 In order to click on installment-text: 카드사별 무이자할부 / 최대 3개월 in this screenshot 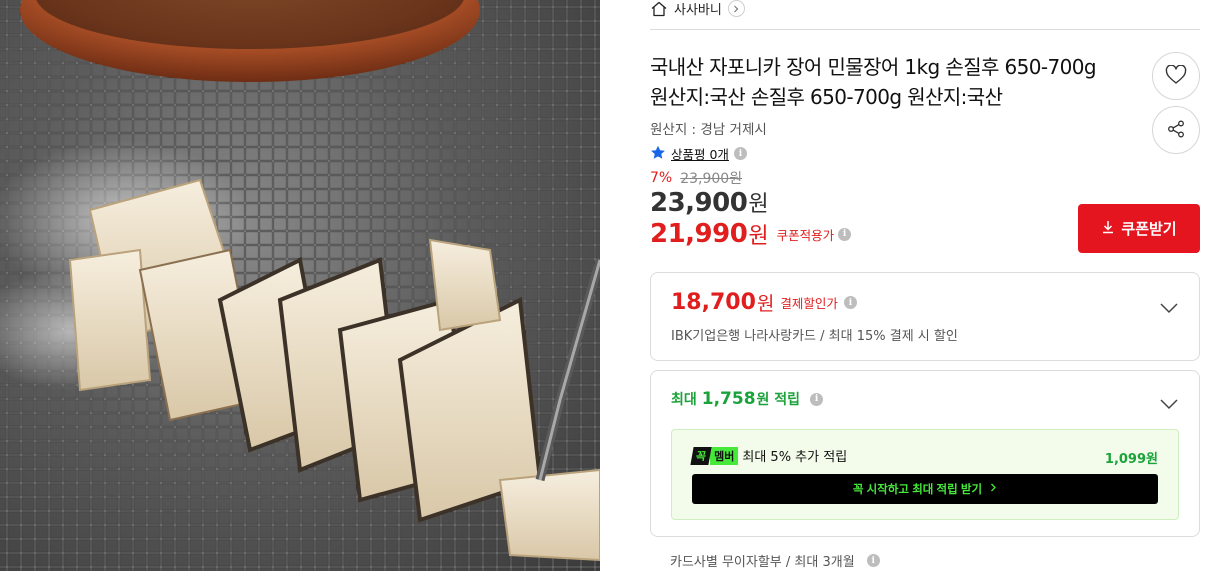, I will do `click(762, 562)`.